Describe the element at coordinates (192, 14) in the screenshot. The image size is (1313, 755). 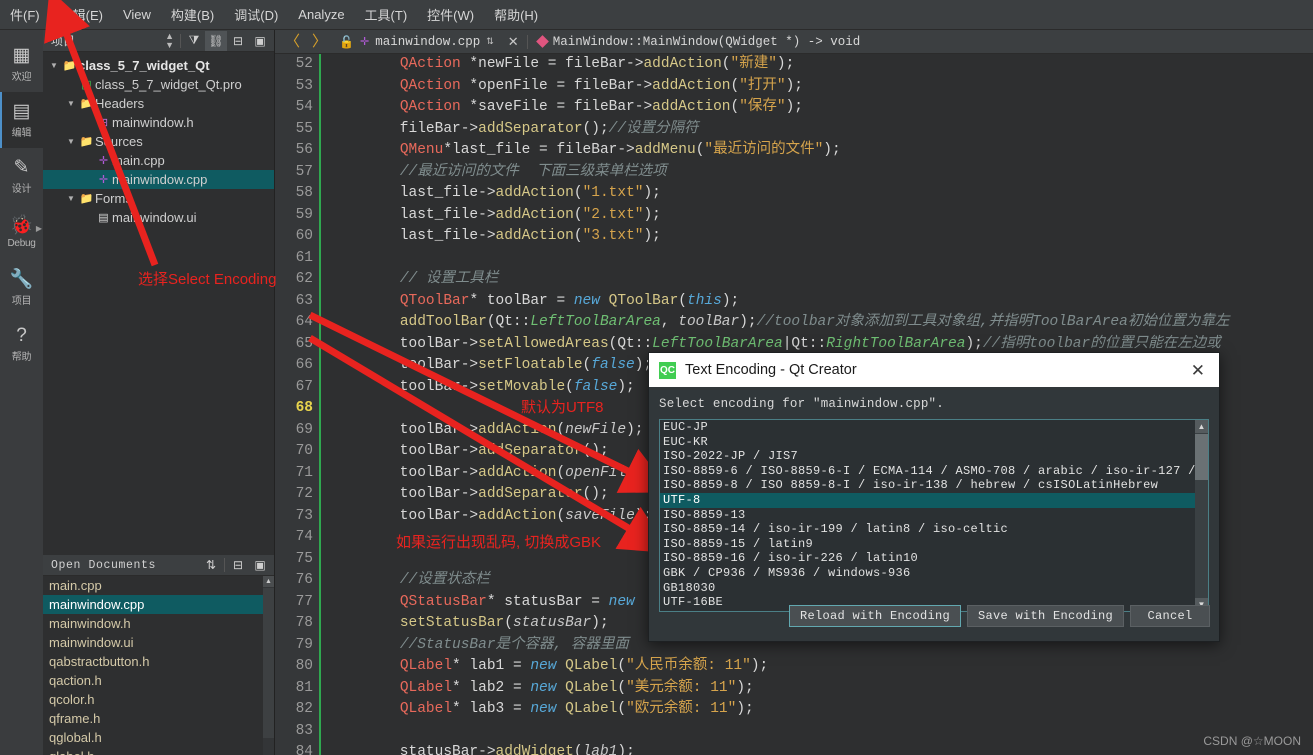
I see `menu-item-3: 构建(B)` at that location.